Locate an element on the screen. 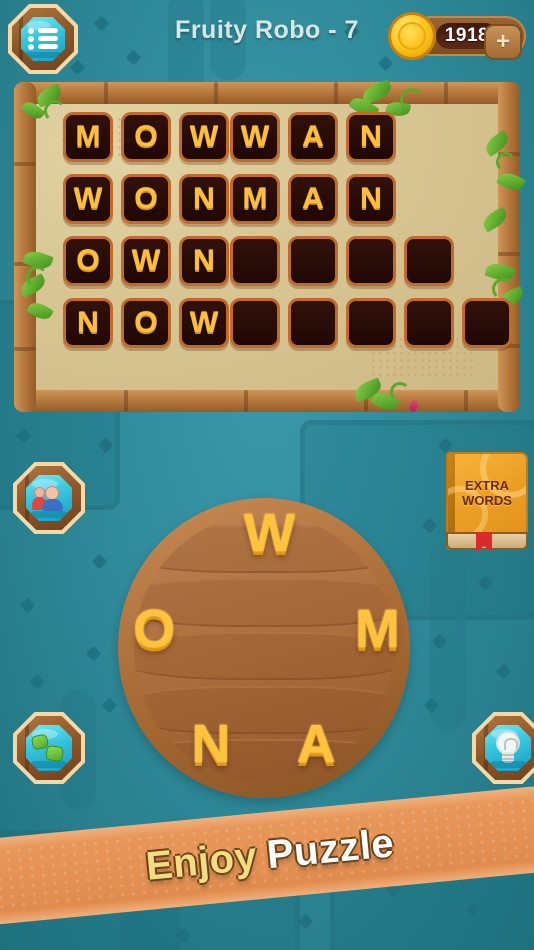  gems-button is located at coordinates (49, 748).